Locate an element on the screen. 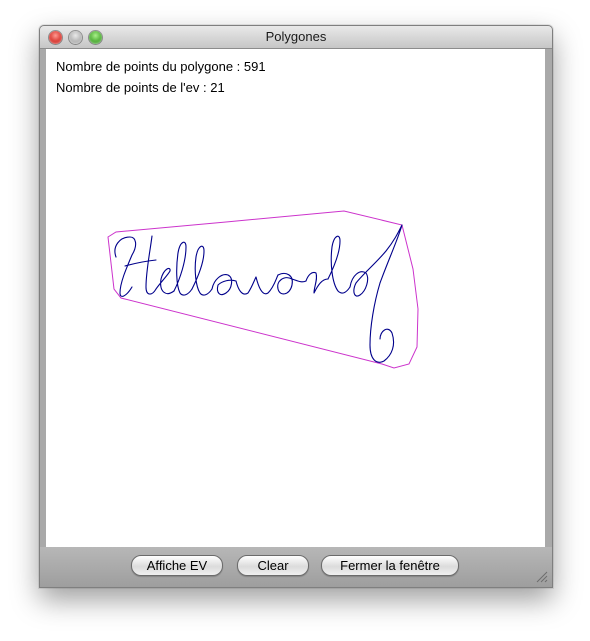 This screenshot has width=590, height=641. letter-w-stroke is located at coordinates (257, 284).